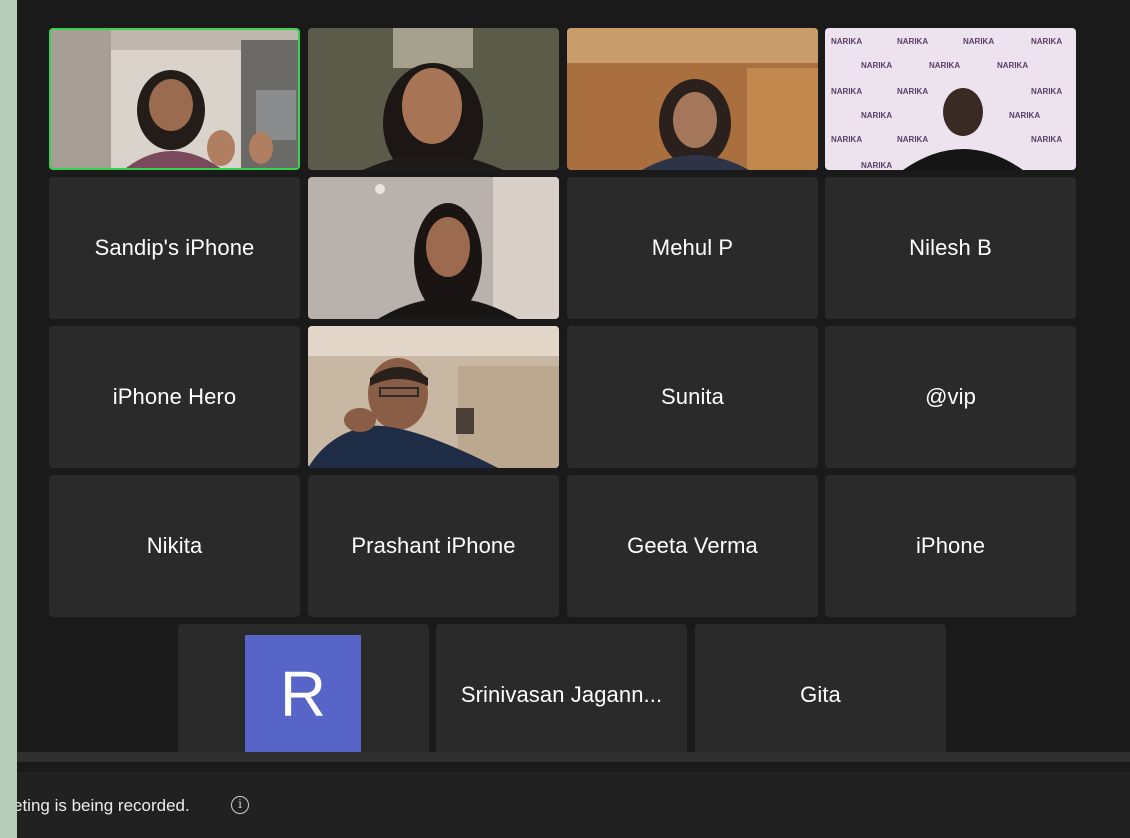 The image size is (1130, 838). What do you see at coordinates (174, 99) in the screenshot?
I see `video-tile-active-speaker` at bounding box center [174, 99].